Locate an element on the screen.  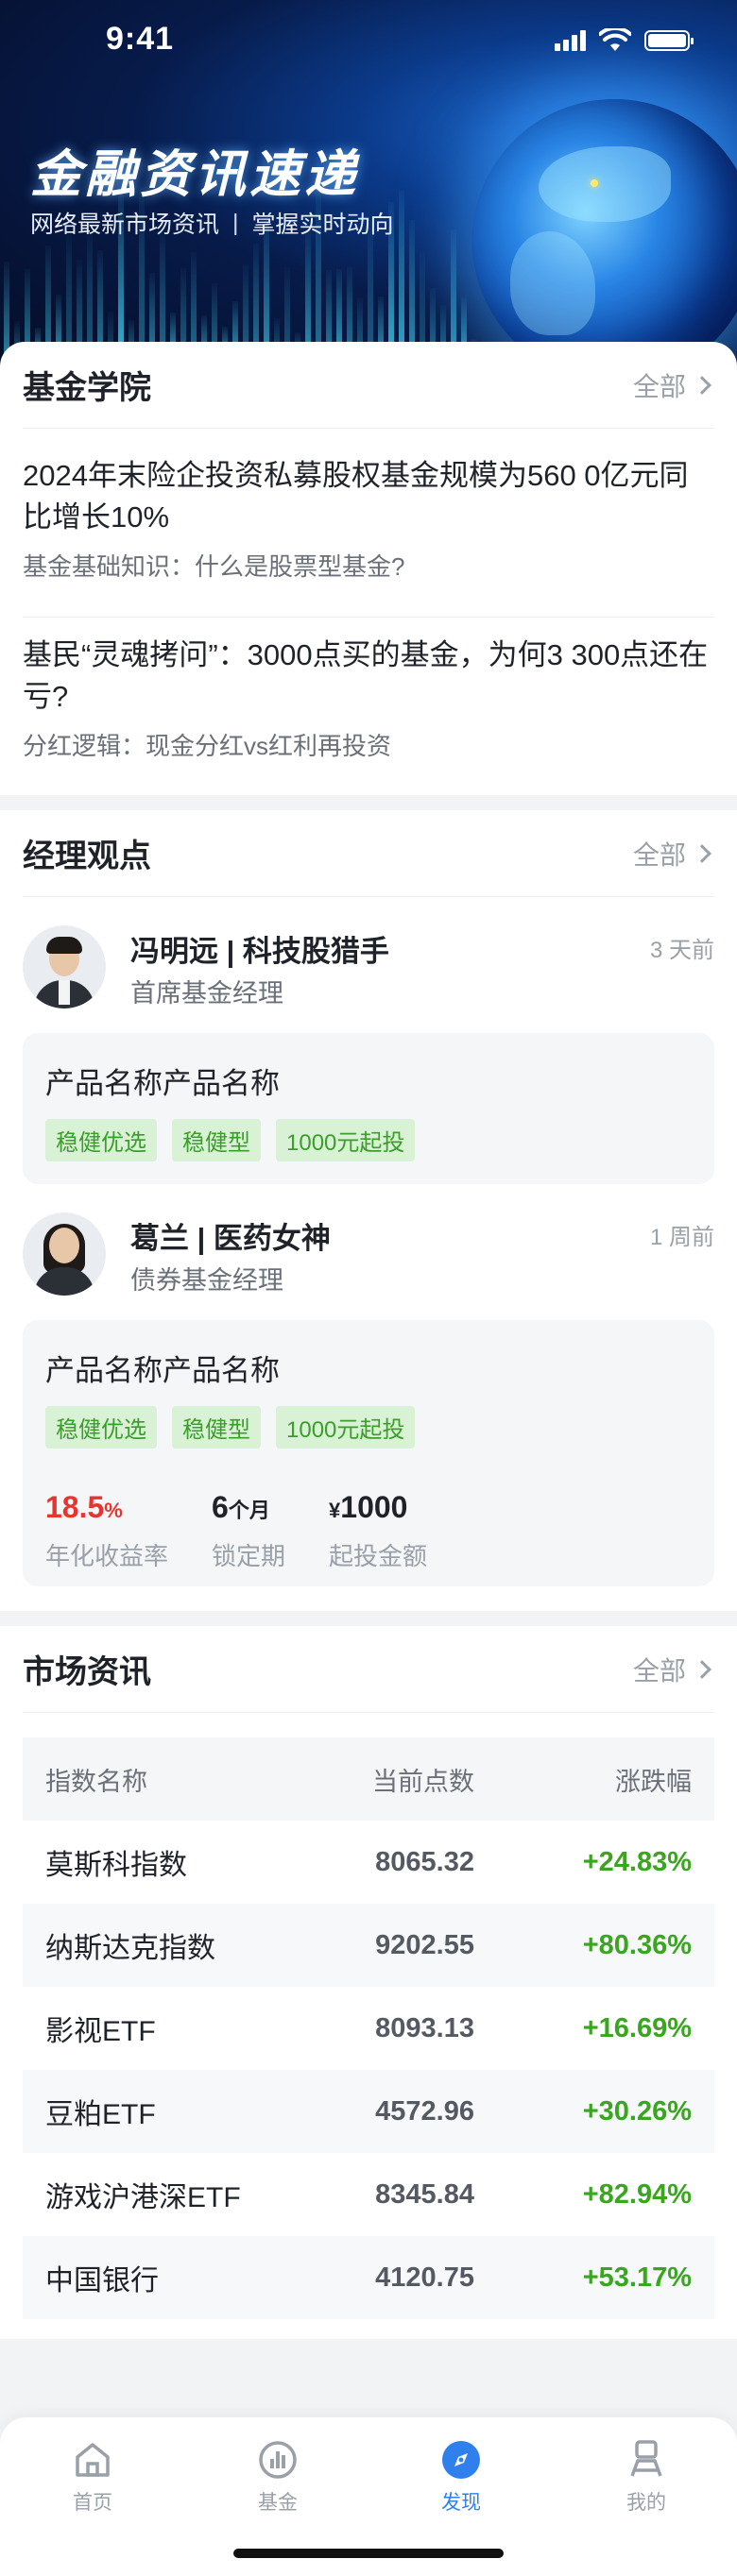
index-name: 纳斯达克指数 is located at coordinates (130, 1948).